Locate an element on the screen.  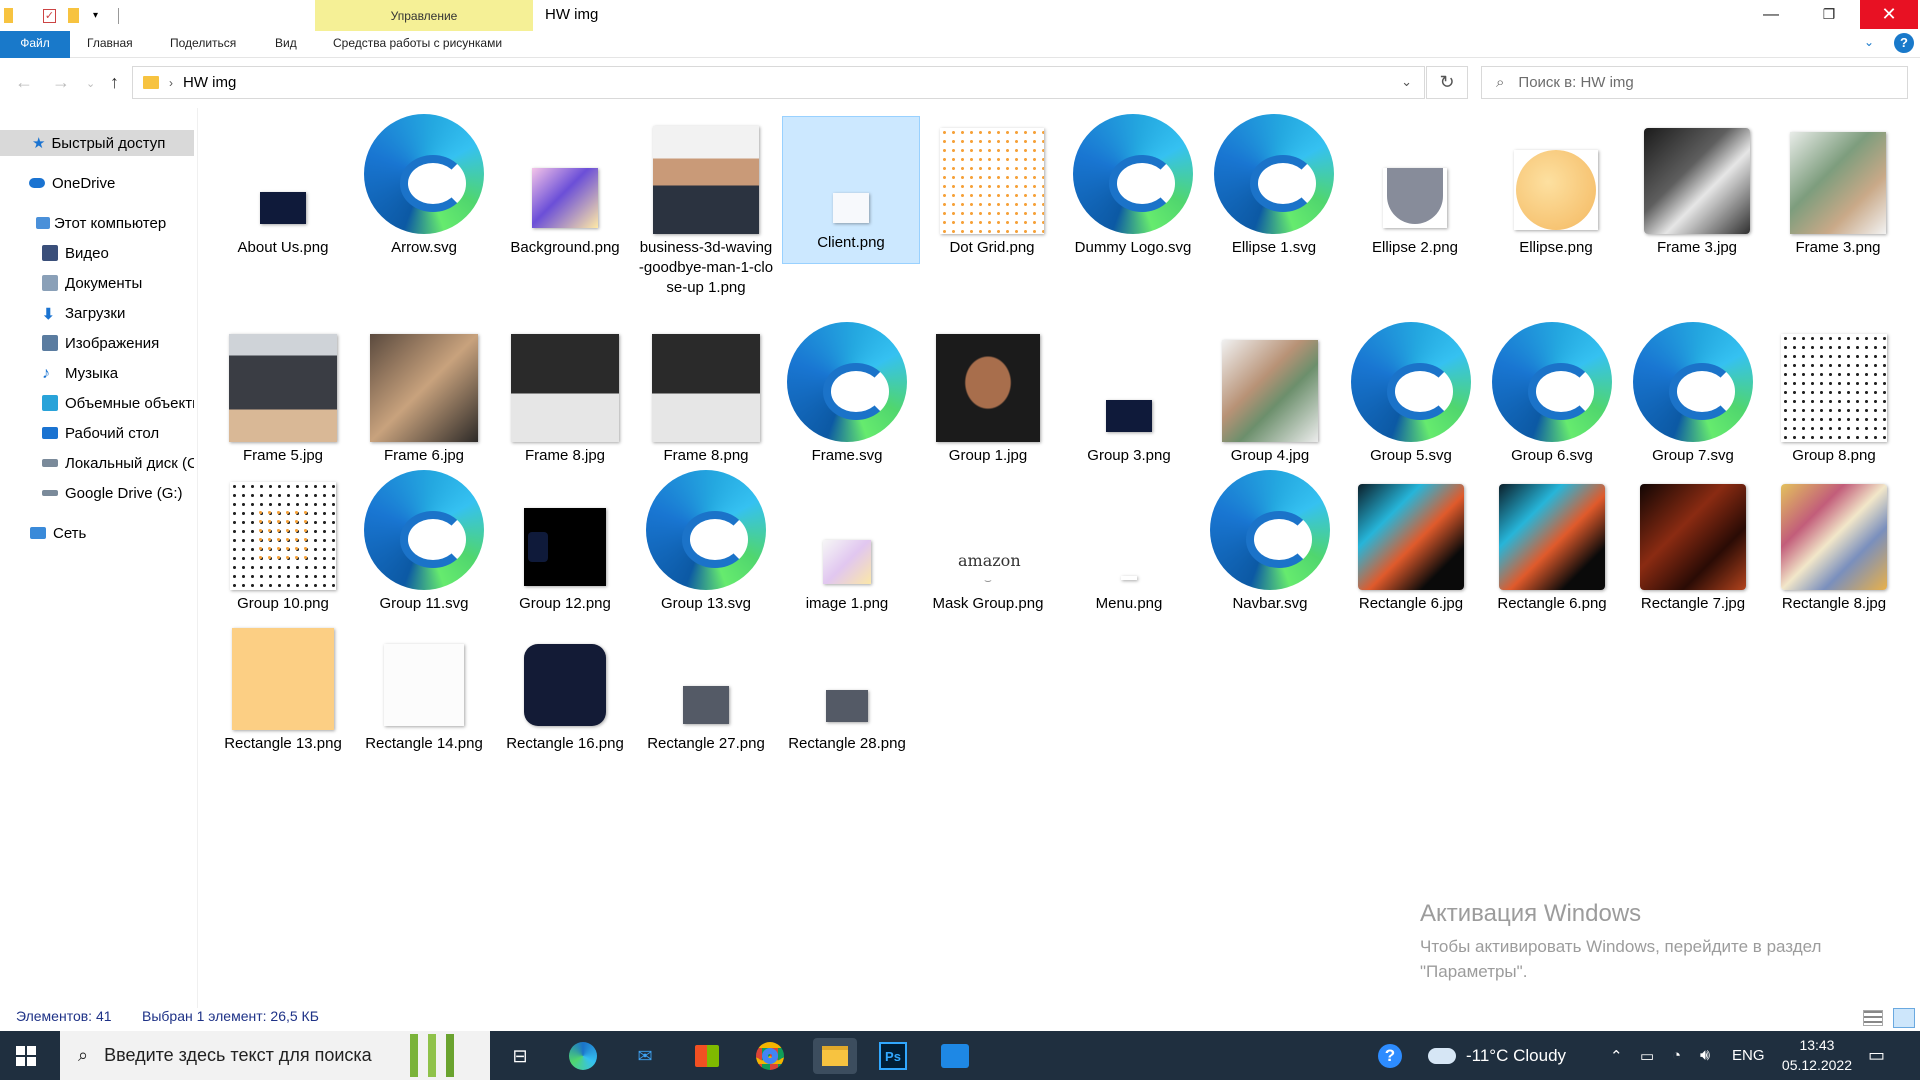
file-item: Rectangle 13.png is located at coordinates (283, 685).